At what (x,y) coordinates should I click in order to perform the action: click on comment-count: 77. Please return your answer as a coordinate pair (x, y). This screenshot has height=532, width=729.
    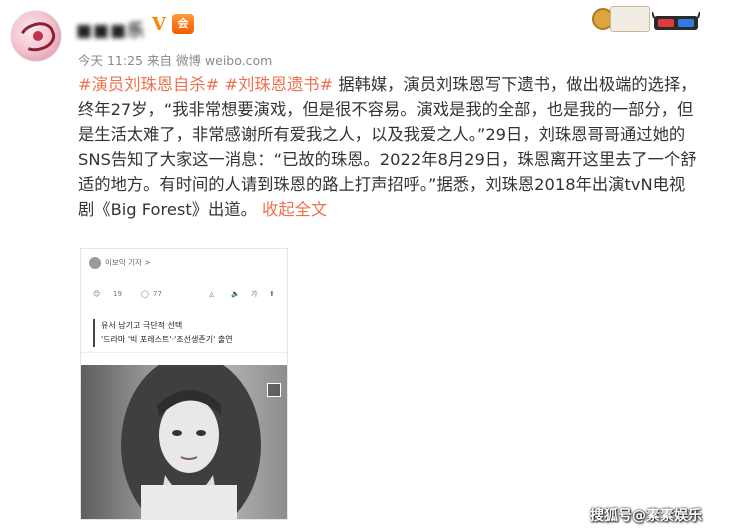
    Looking at the image, I should click on (157, 294).